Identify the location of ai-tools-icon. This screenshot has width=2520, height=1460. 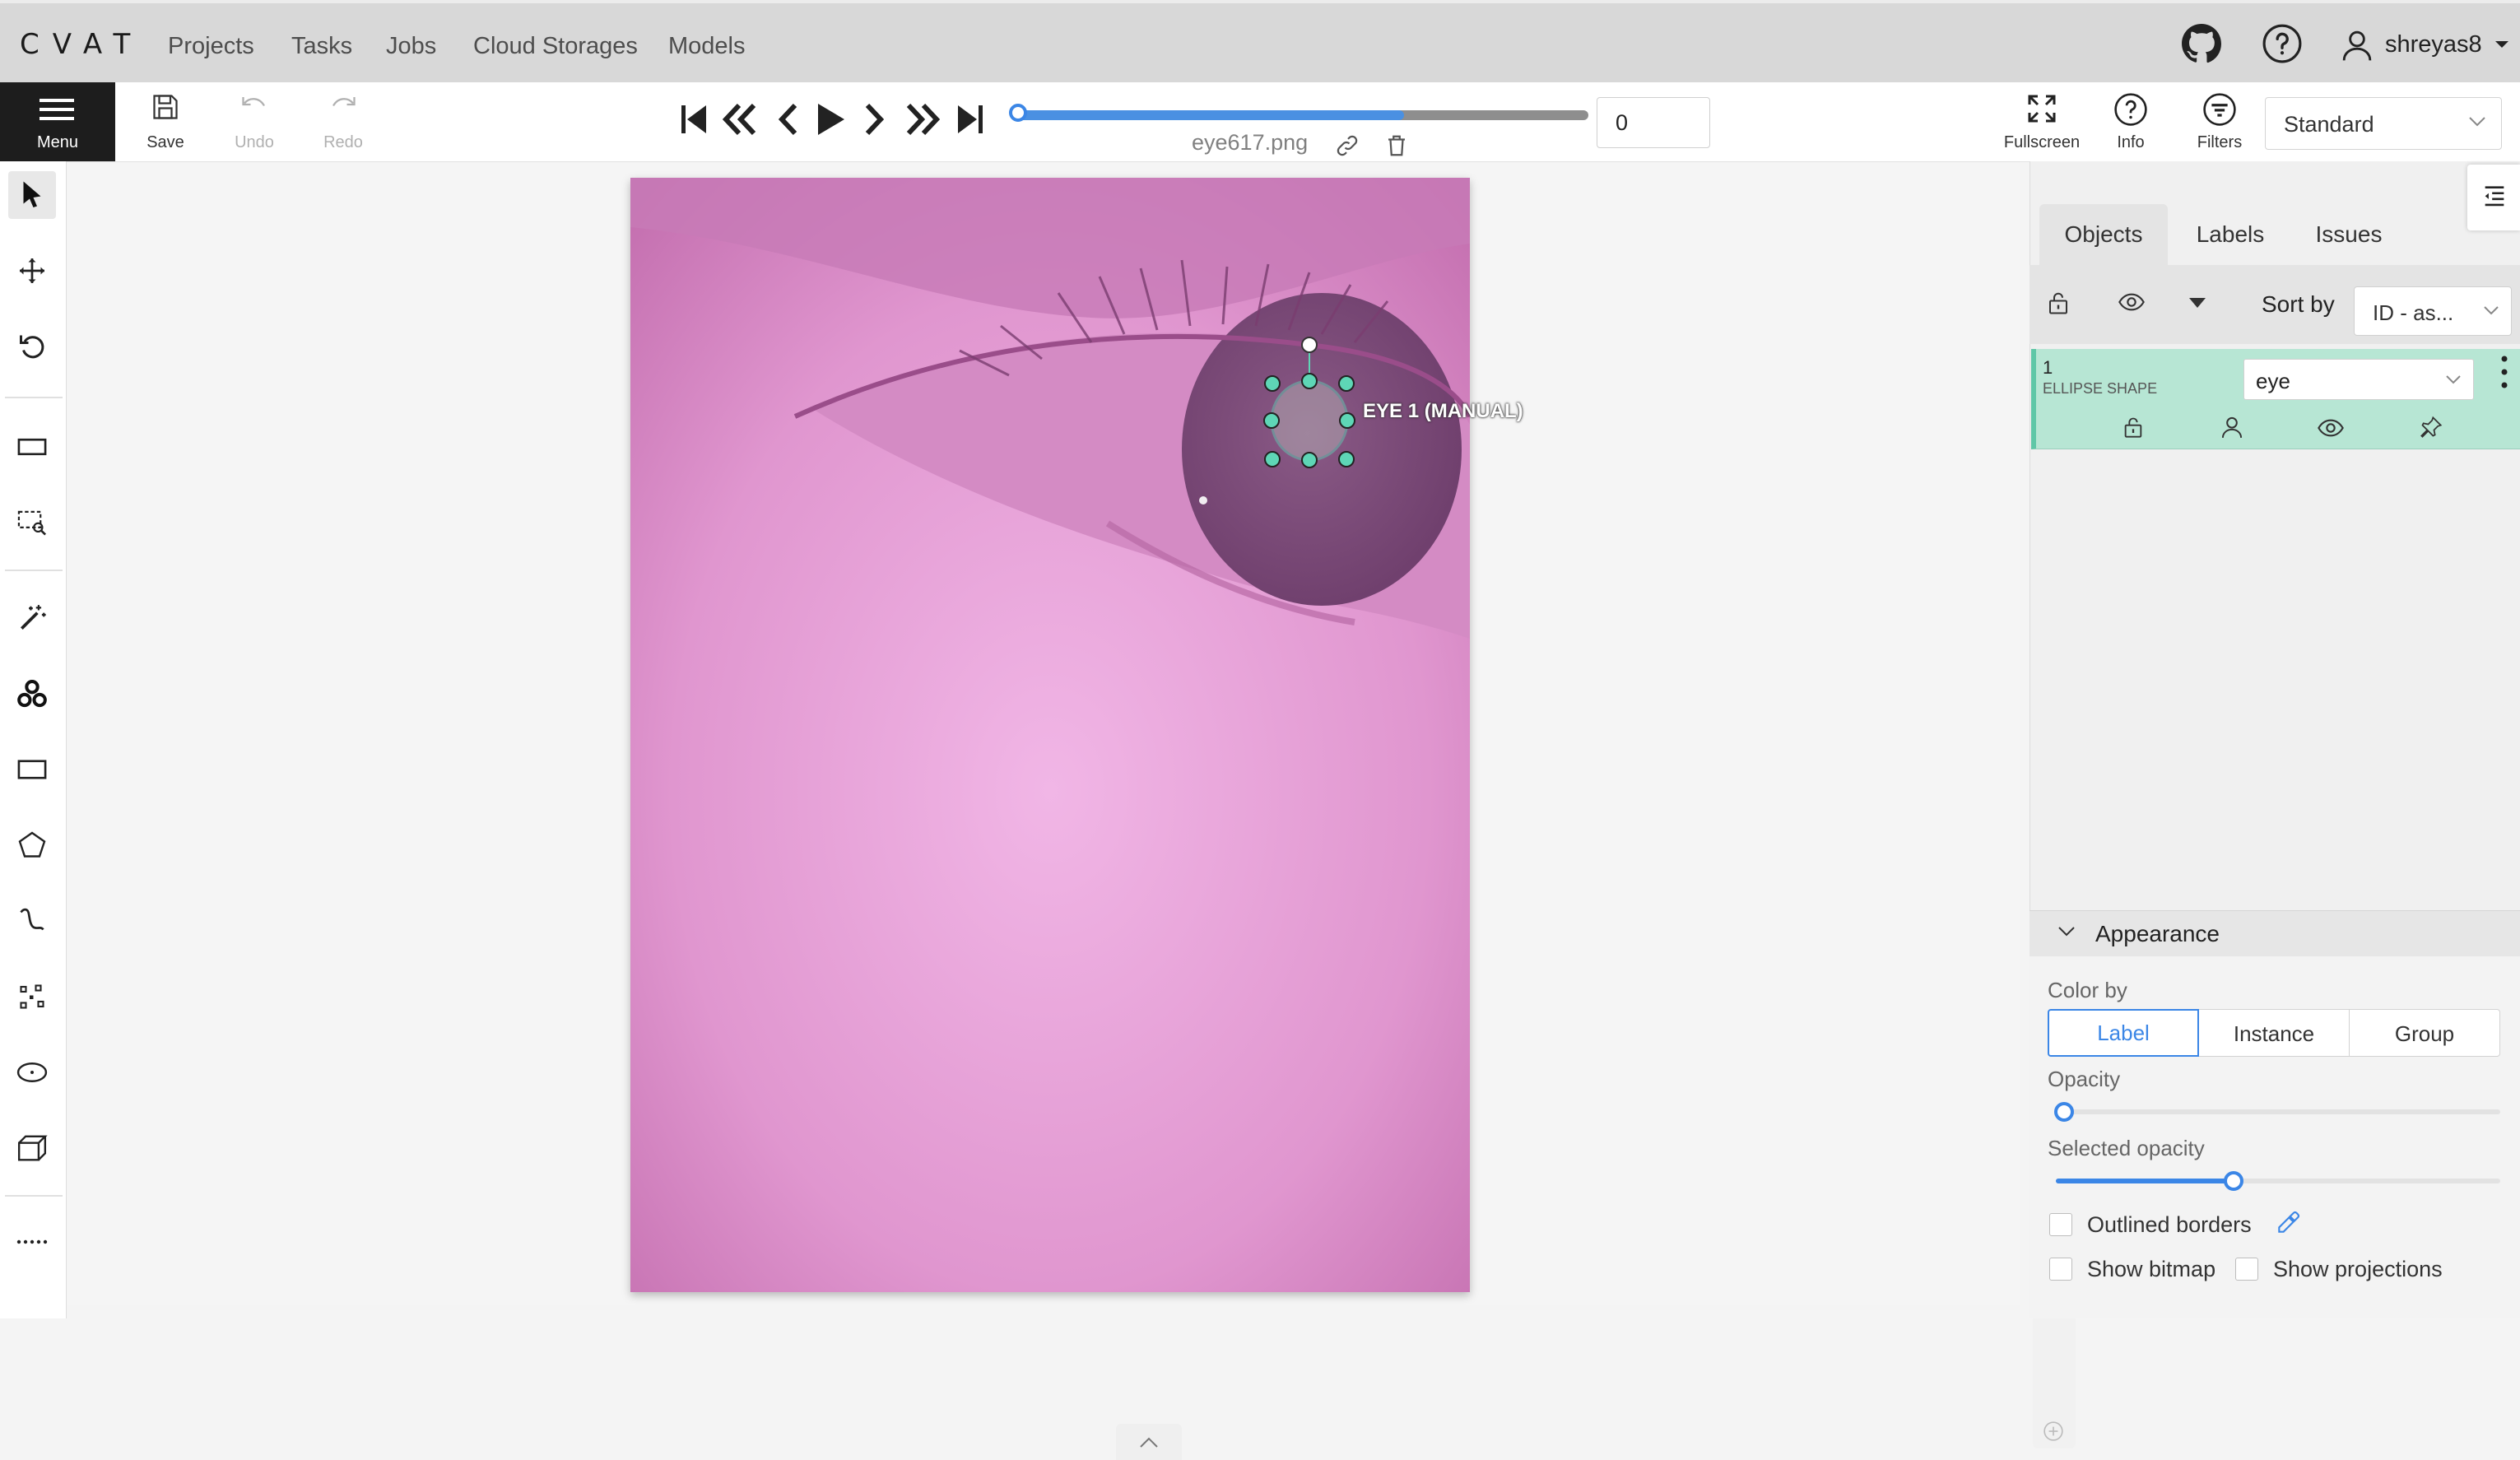
(32, 618).